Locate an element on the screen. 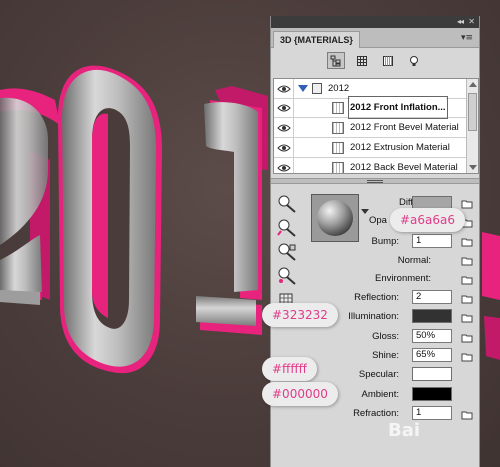  list-item: 2012 Back Bevel Material is located at coordinates (370, 165).